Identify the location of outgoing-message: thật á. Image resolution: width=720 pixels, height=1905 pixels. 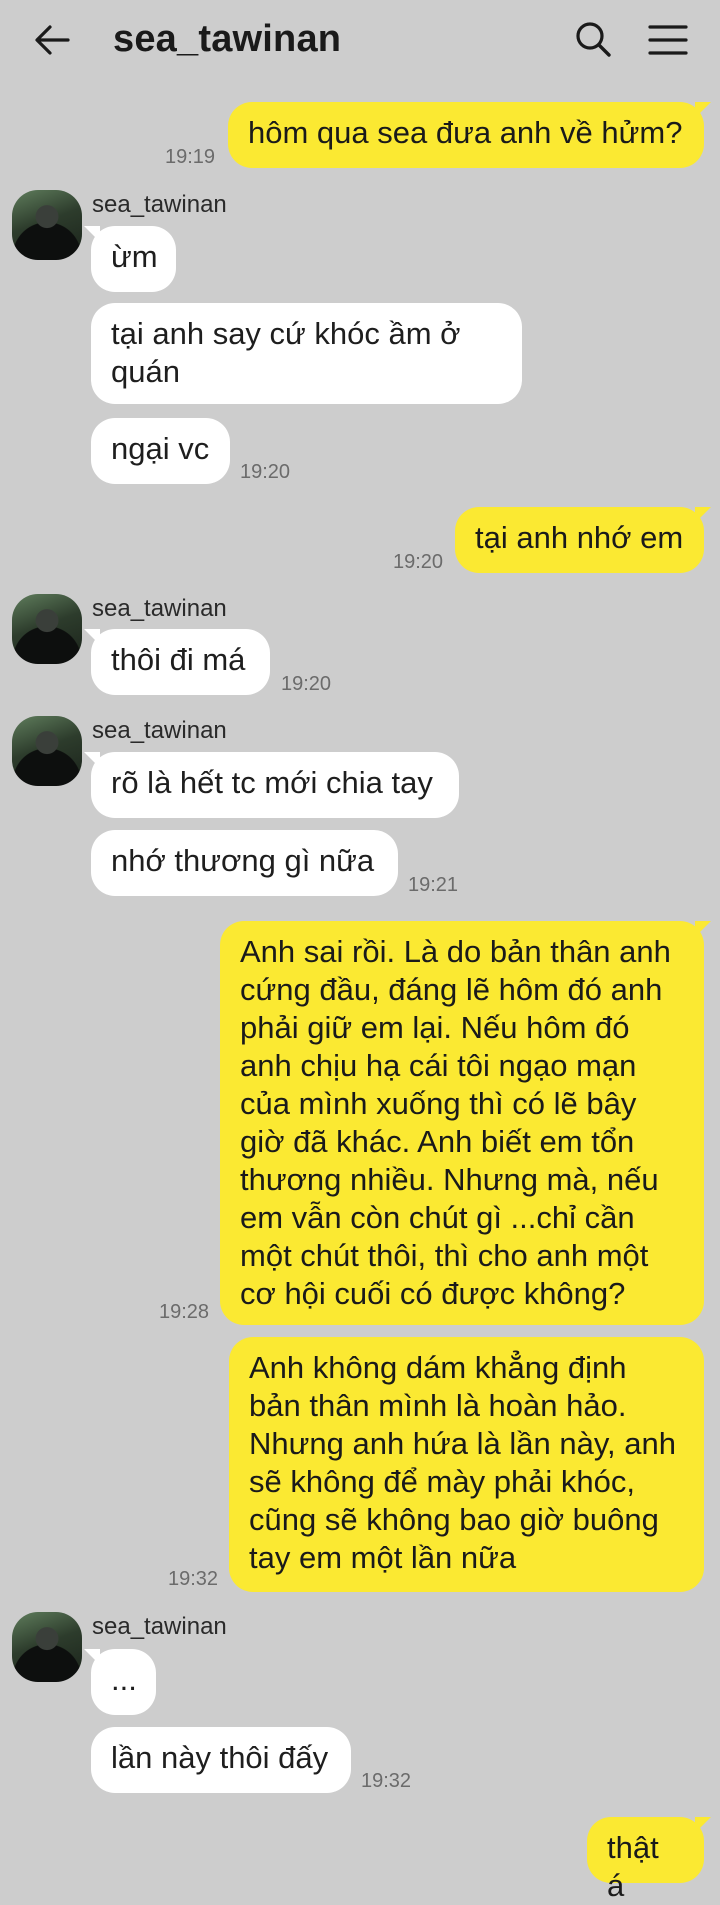
(649, 1860).